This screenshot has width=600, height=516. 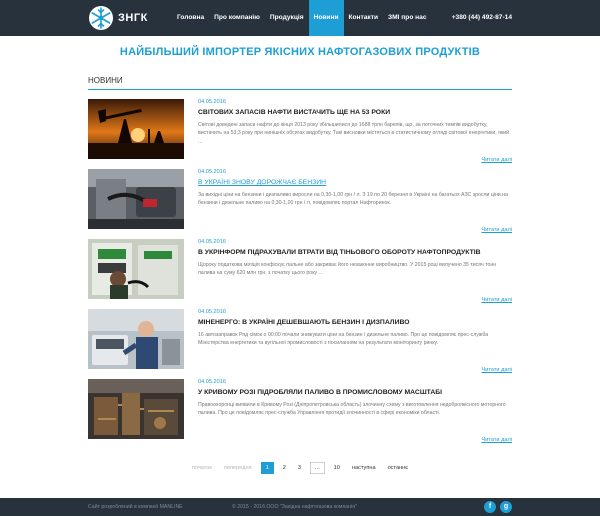 What do you see at coordinates (490, 507) in the screenshot?
I see `facebook-icon: f` at bounding box center [490, 507].